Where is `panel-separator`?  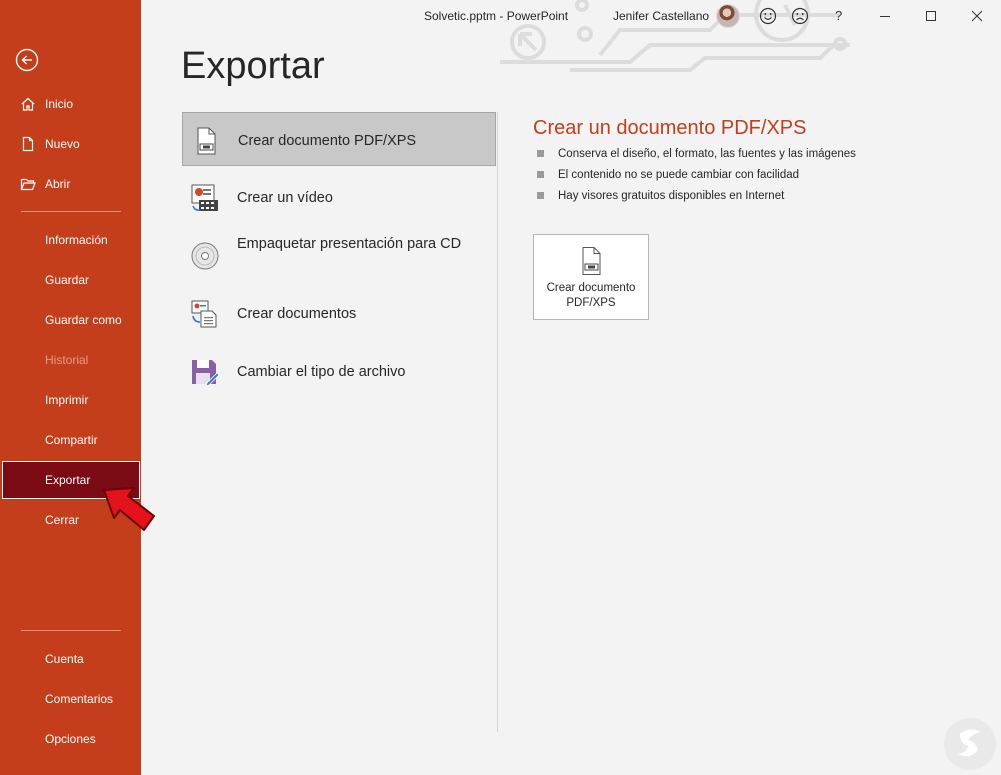 panel-separator is located at coordinates (497, 422).